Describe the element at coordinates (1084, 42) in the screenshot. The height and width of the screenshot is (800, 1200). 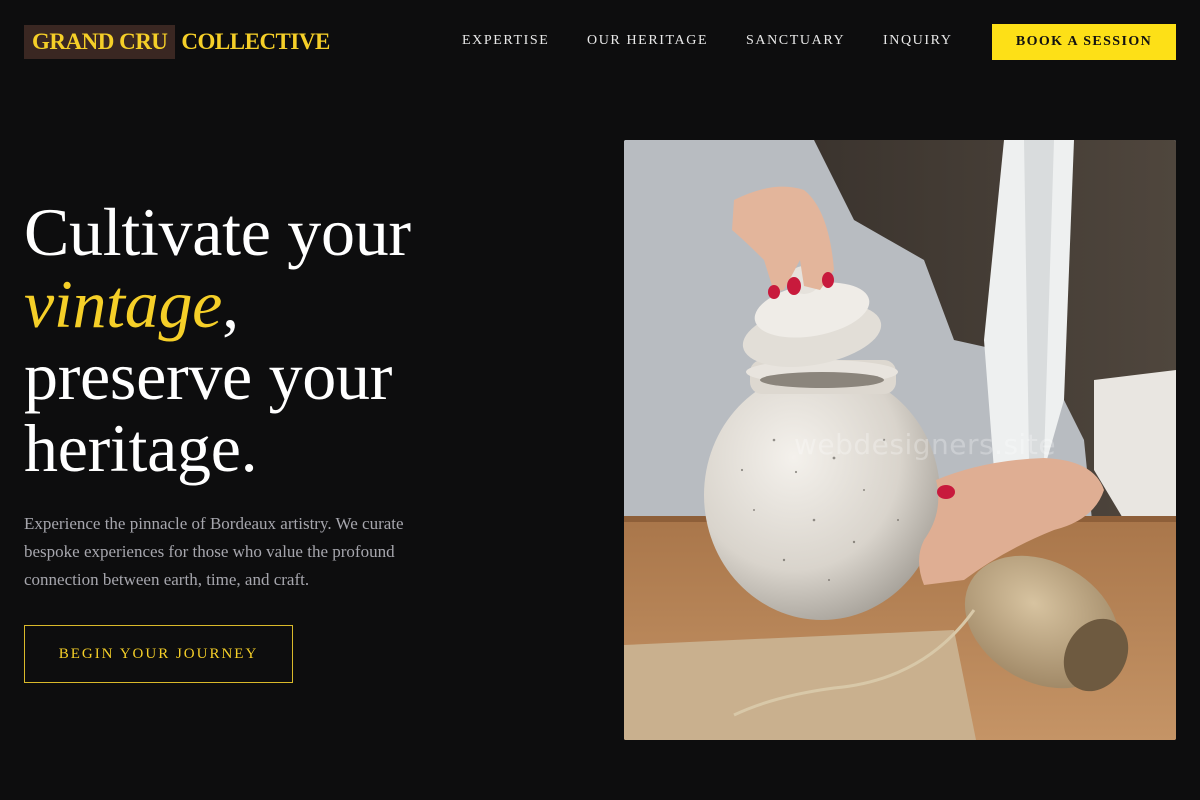
I see `book-session-button: BOOK A SESSION` at that location.